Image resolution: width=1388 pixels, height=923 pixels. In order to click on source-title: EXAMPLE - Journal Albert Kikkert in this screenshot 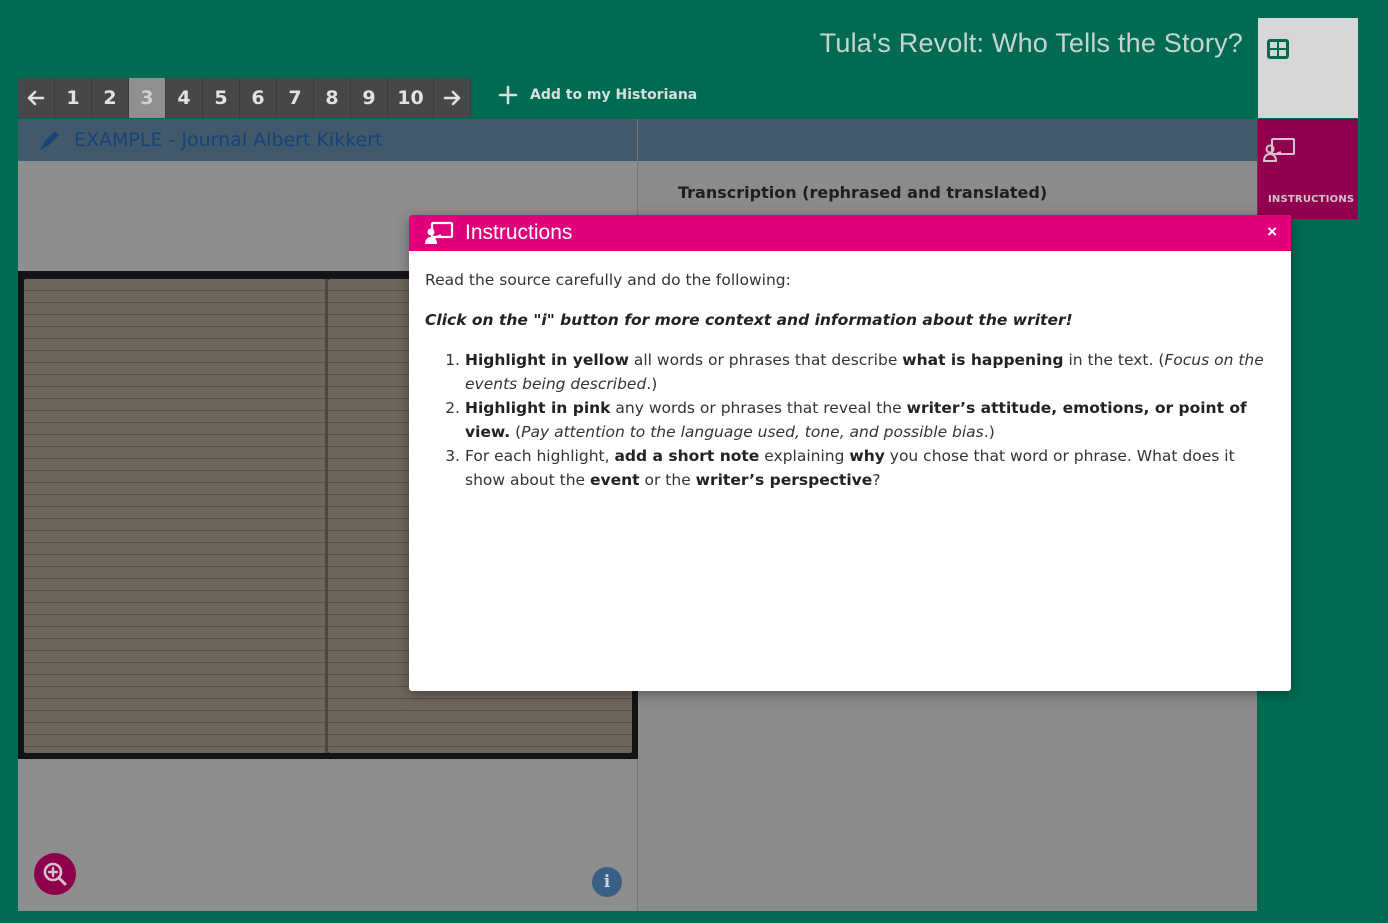, I will do `click(228, 140)`.